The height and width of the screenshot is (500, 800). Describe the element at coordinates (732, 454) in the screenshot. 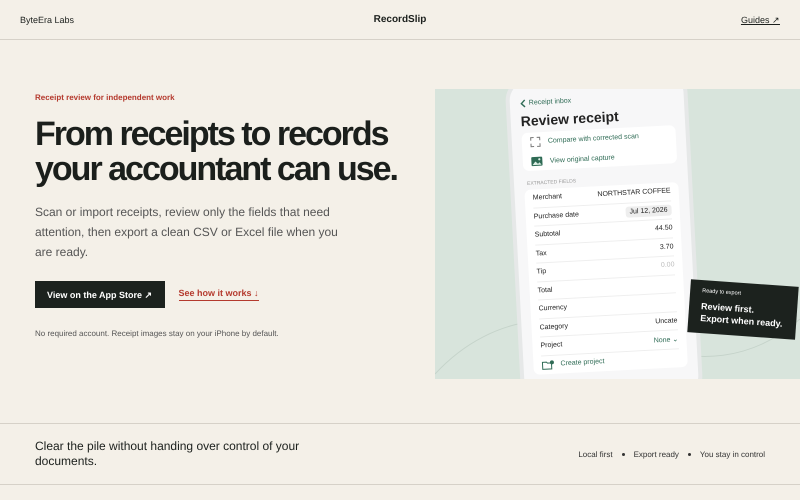

I see `feature-point: You stay in control` at that location.